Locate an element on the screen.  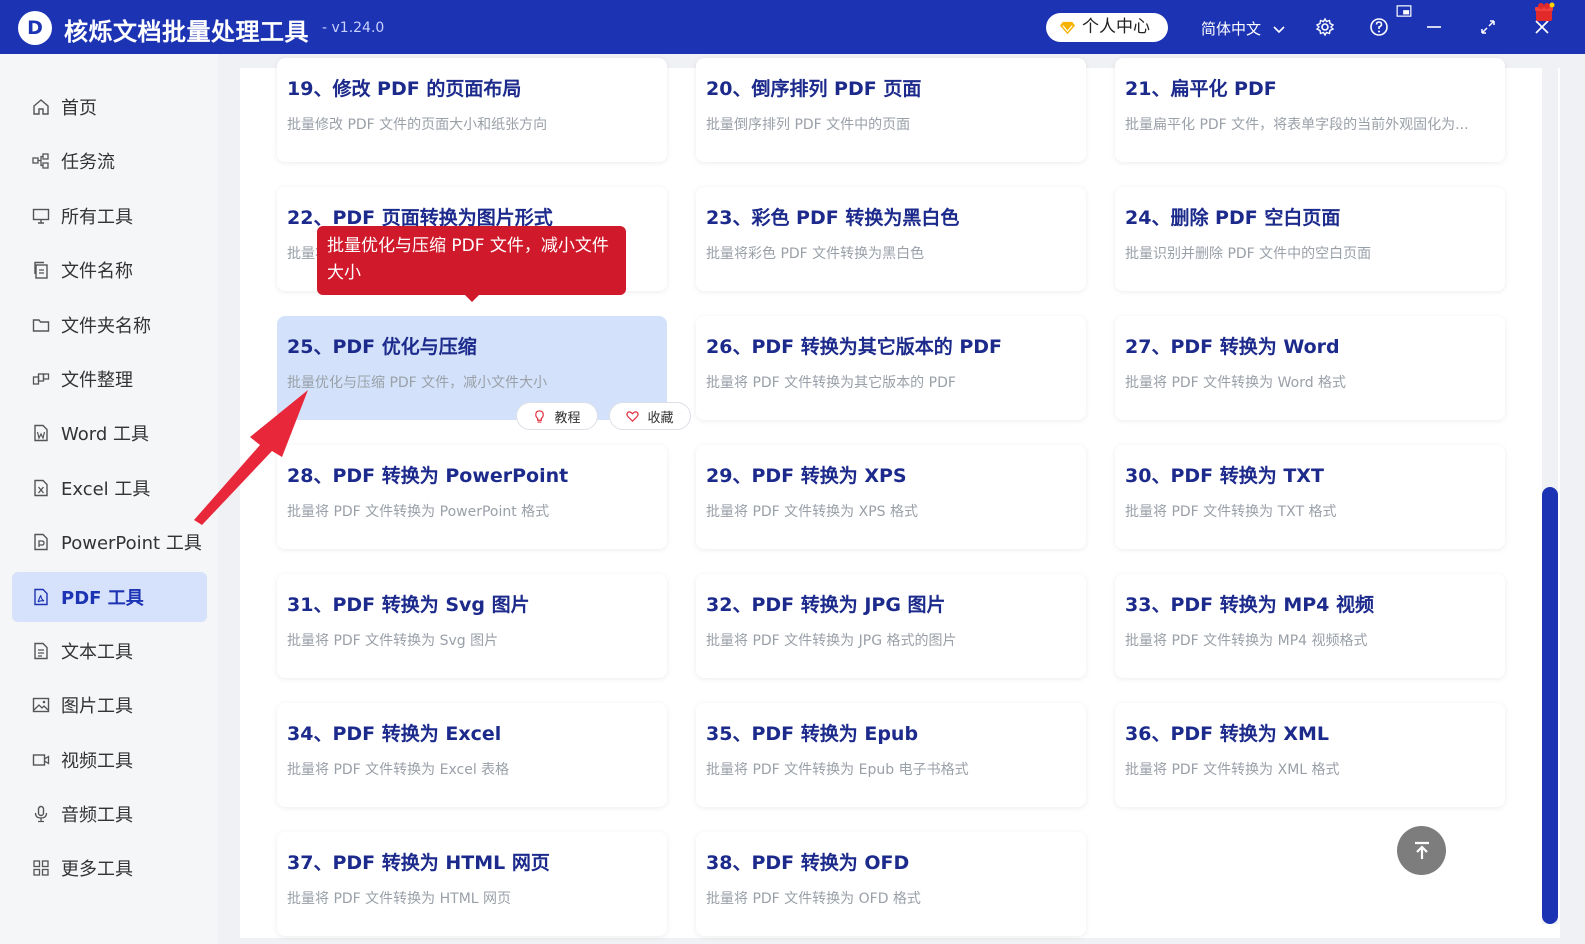
tool-card-description: 批量将 PDF 文件转换为 TXT 格式 is located at coordinates (1231, 512).